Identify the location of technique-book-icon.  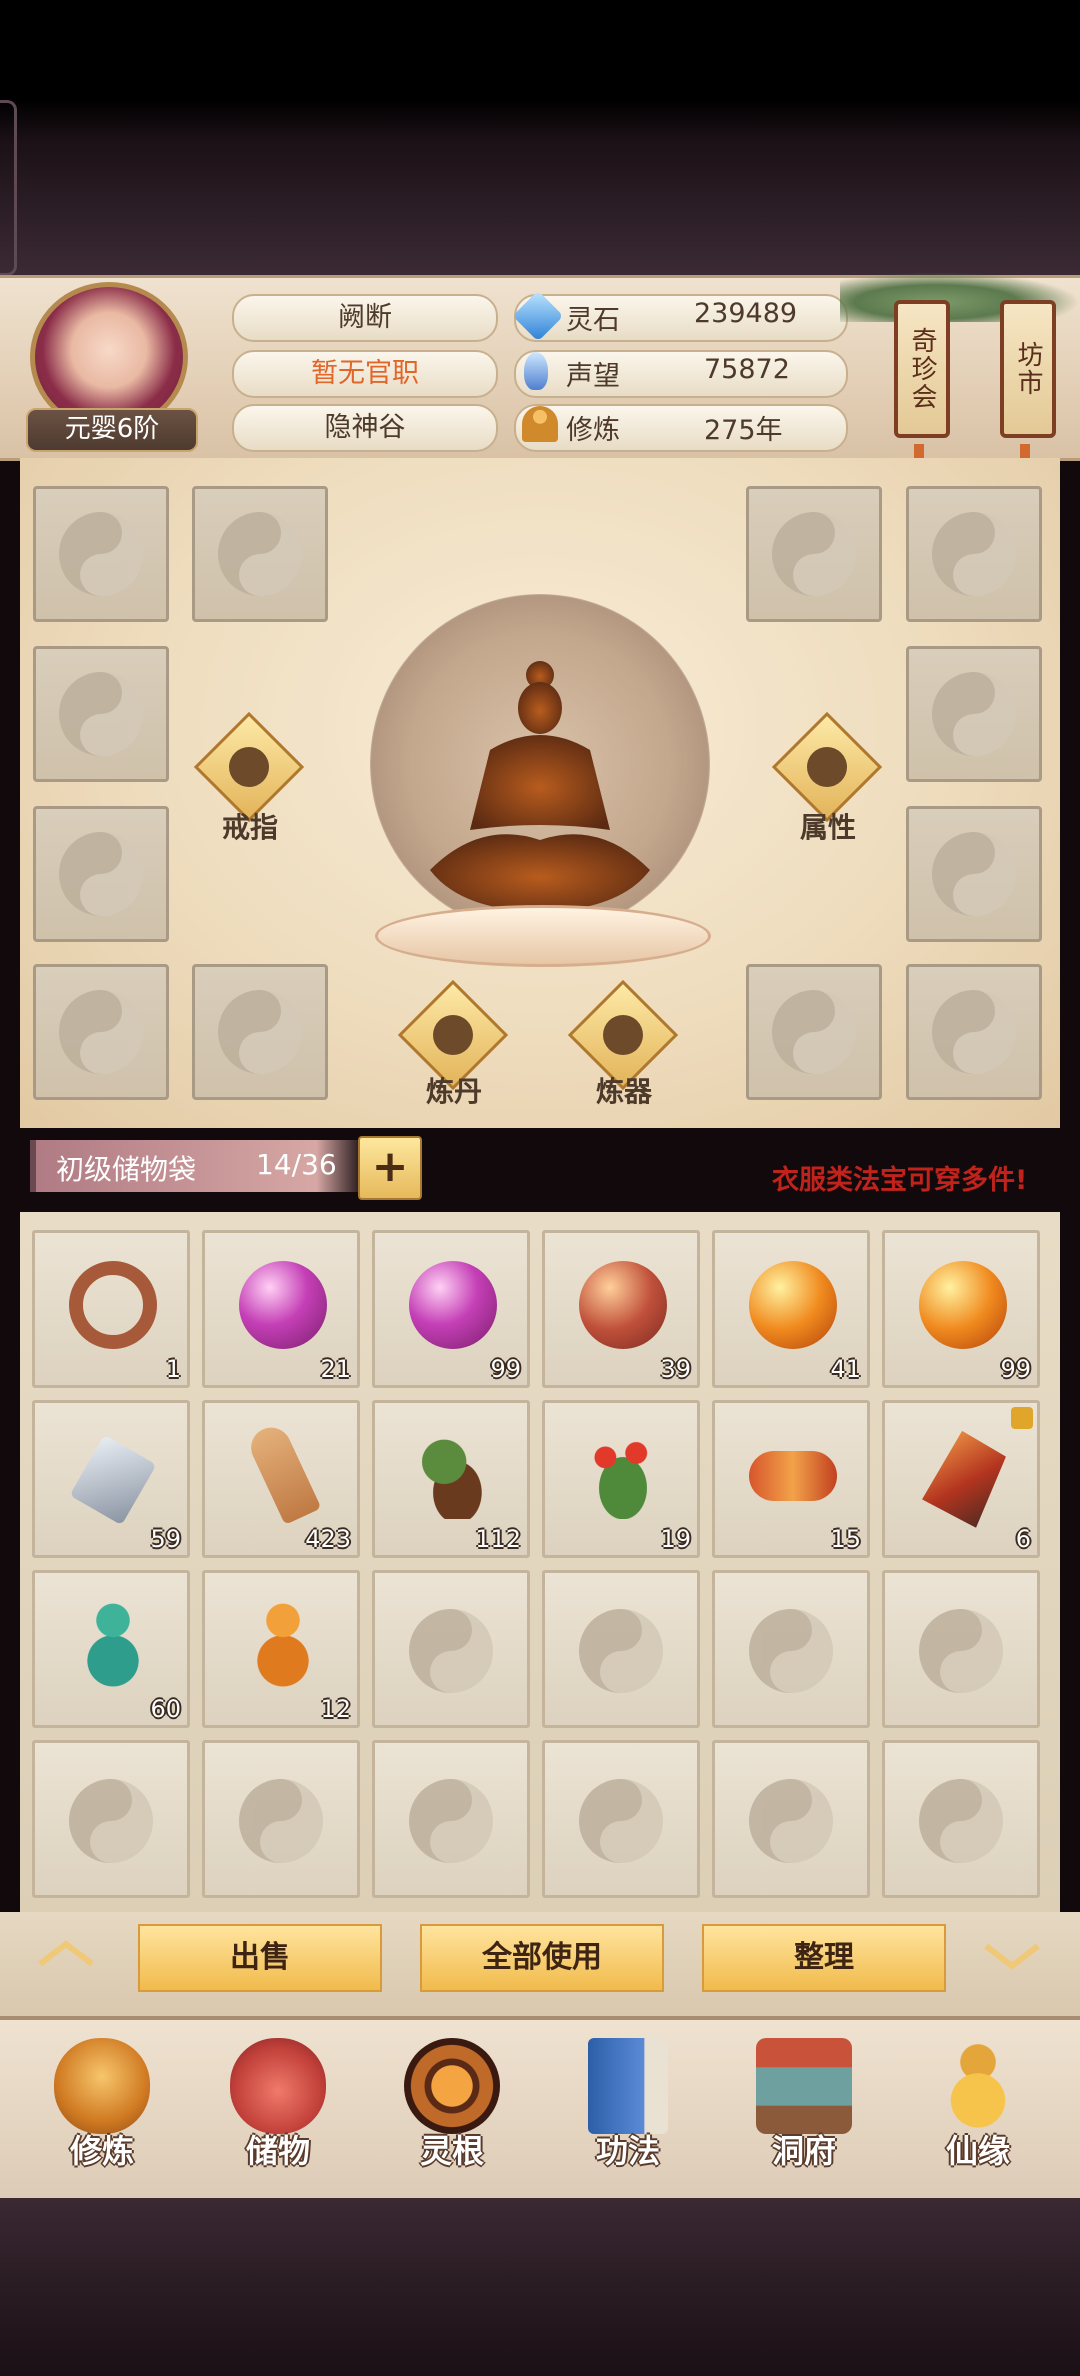
(628, 2086).